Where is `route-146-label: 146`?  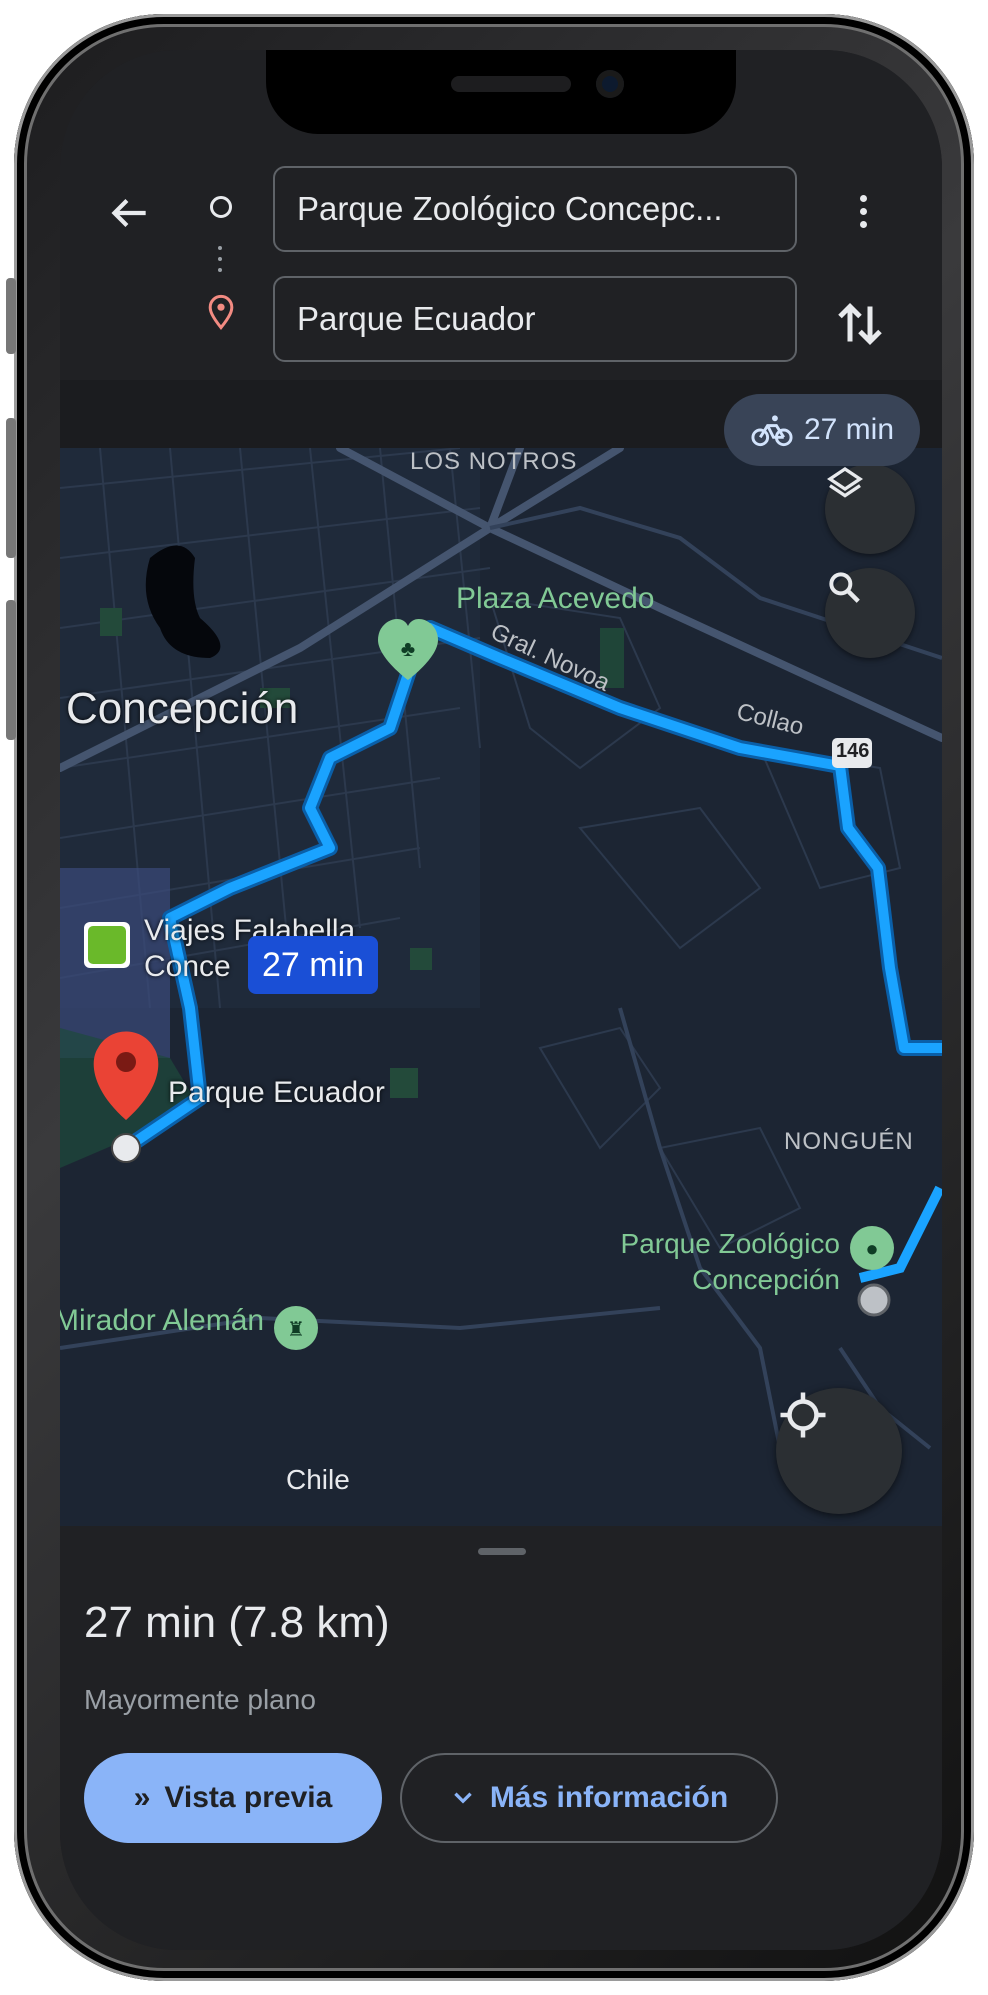 route-146-label: 146 is located at coordinates (853, 751).